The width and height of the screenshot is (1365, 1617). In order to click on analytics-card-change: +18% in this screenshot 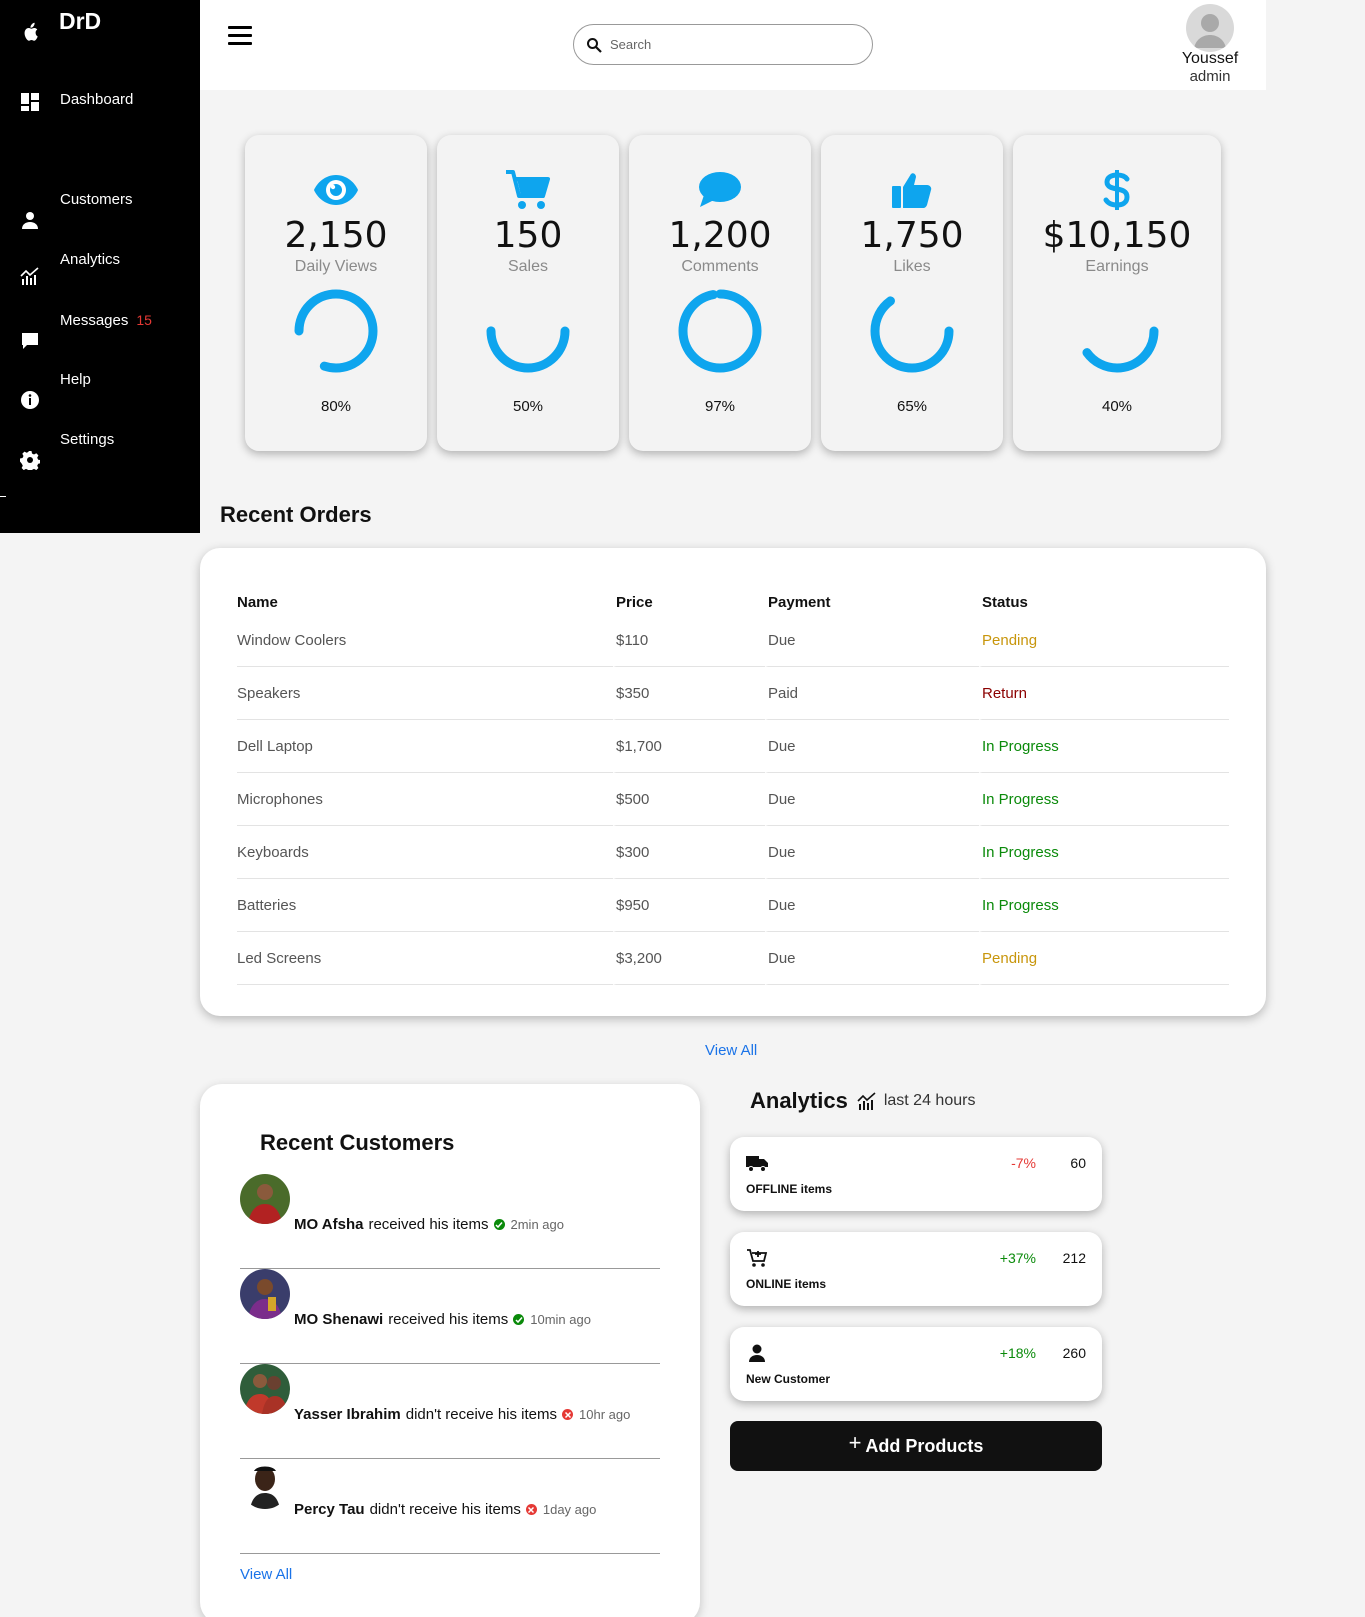, I will do `click(1017, 1353)`.